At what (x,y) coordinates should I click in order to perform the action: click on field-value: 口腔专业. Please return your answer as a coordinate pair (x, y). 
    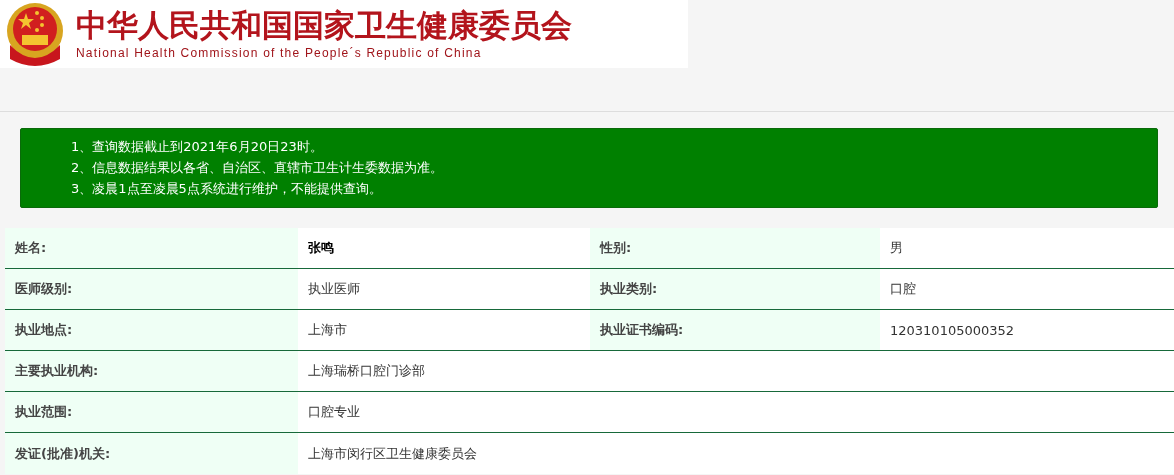
    Looking at the image, I should click on (334, 412).